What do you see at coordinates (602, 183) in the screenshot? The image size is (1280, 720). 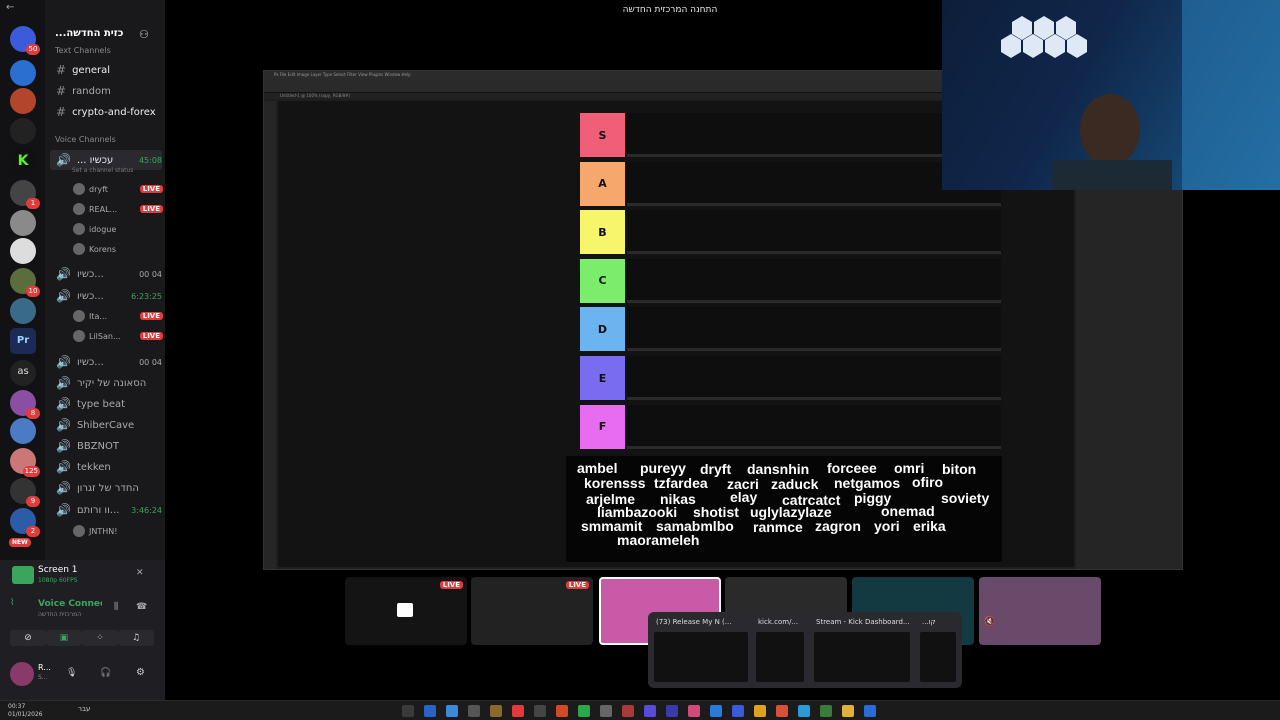 I see `tier-label-a: A` at bounding box center [602, 183].